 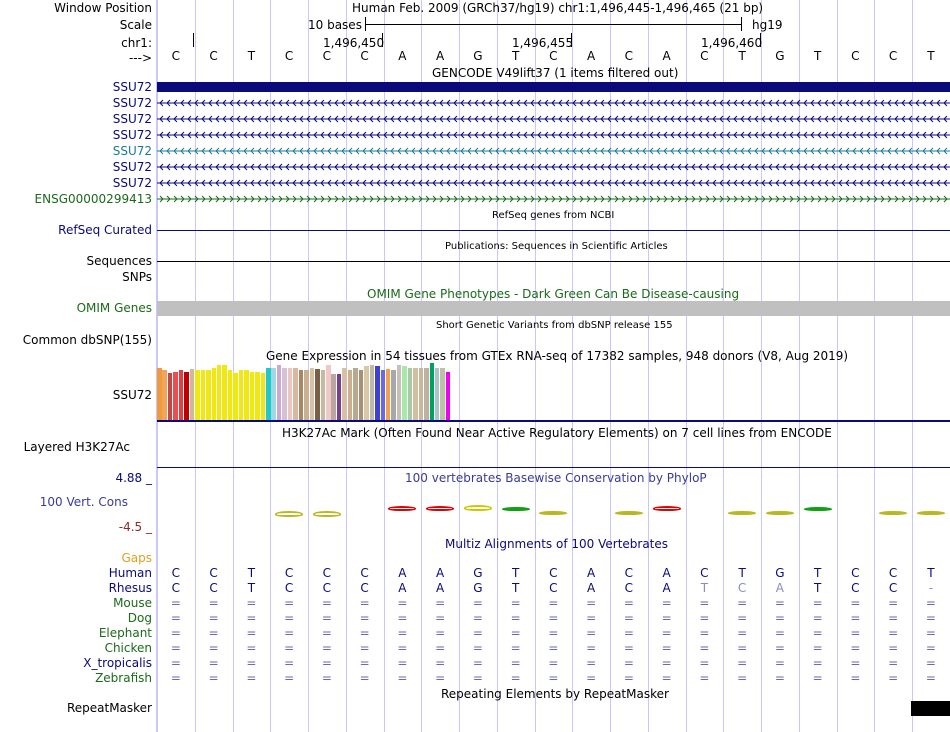 What do you see at coordinates (930, 708) in the screenshot?
I see `repeatmasker-element` at bounding box center [930, 708].